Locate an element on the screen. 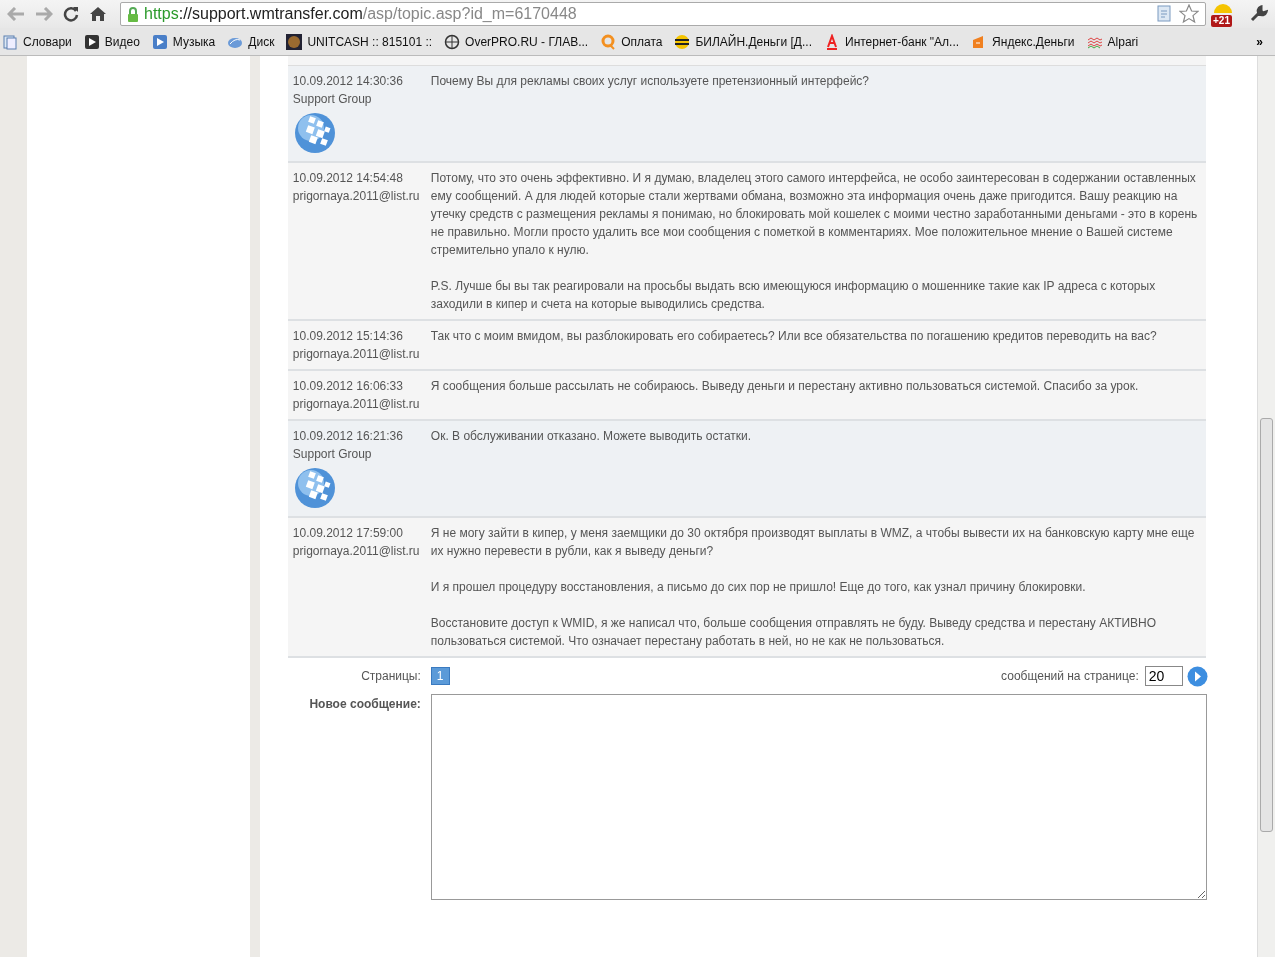 The width and height of the screenshot is (1275, 957). message-text: Так что с моим вмидом, вы разблокировать его собираетесь? Или все обязательства по погашению кредитов переводить на вас? is located at coordinates (794, 336).